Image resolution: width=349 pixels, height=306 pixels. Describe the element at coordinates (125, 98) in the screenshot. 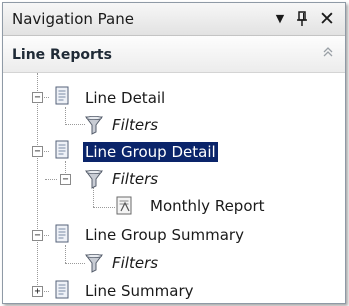

I see `tree-item-line-detail: Line Detail` at that location.